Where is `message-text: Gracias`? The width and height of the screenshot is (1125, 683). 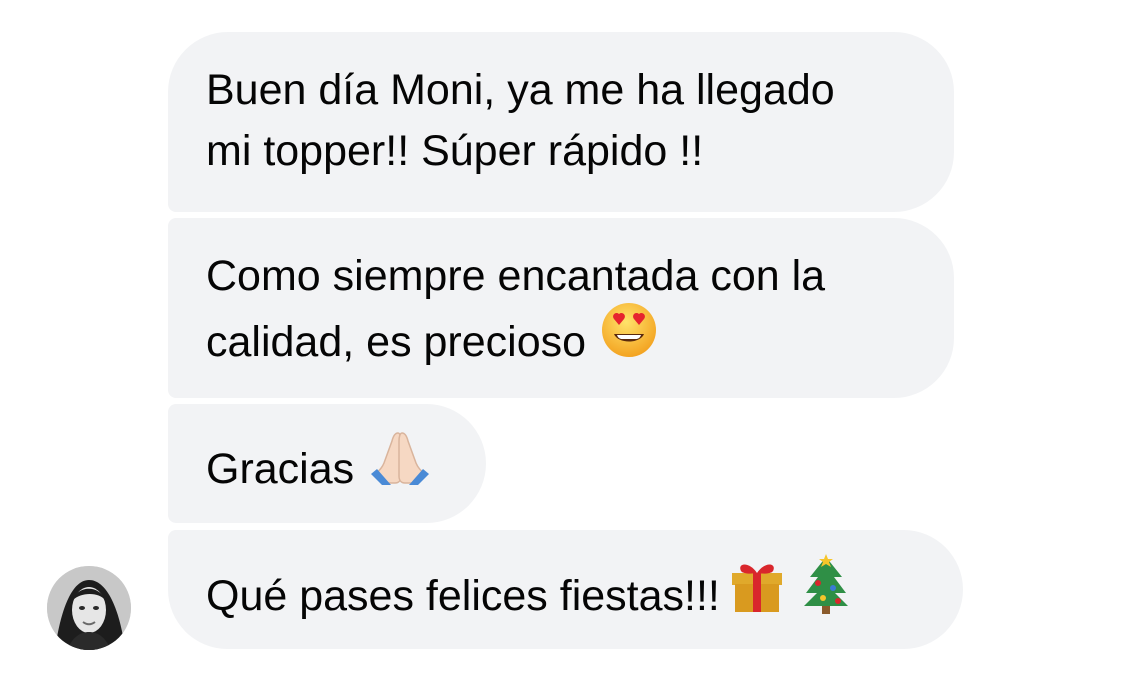
message-text: Gracias is located at coordinates (280, 468).